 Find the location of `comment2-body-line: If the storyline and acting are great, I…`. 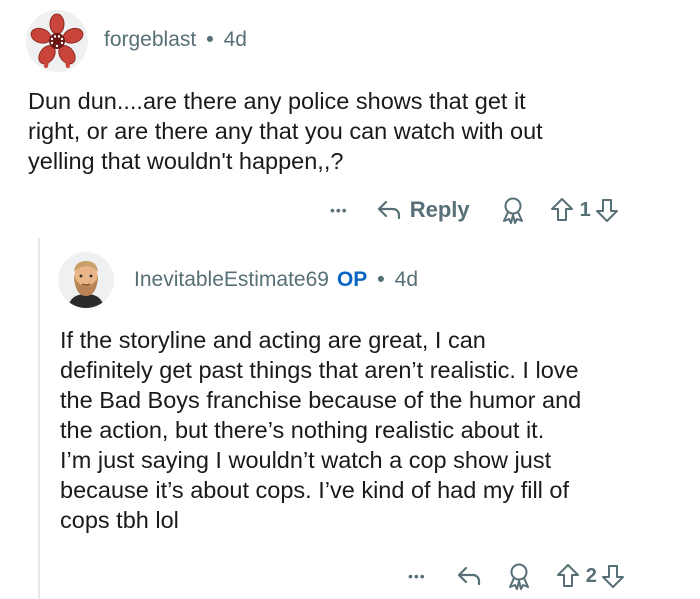

comment2-body-line: If the storyline and acting are great, I… is located at coordinates (273, 340).